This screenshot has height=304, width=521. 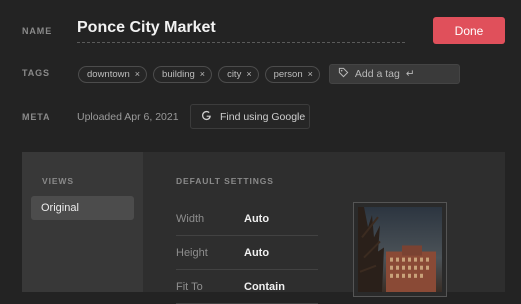 What do you see at coordinates (225, 181) in the screenshot?
I see `default-settings-label: DEFAULT SETTINGS` at bounding box center [225, 181].